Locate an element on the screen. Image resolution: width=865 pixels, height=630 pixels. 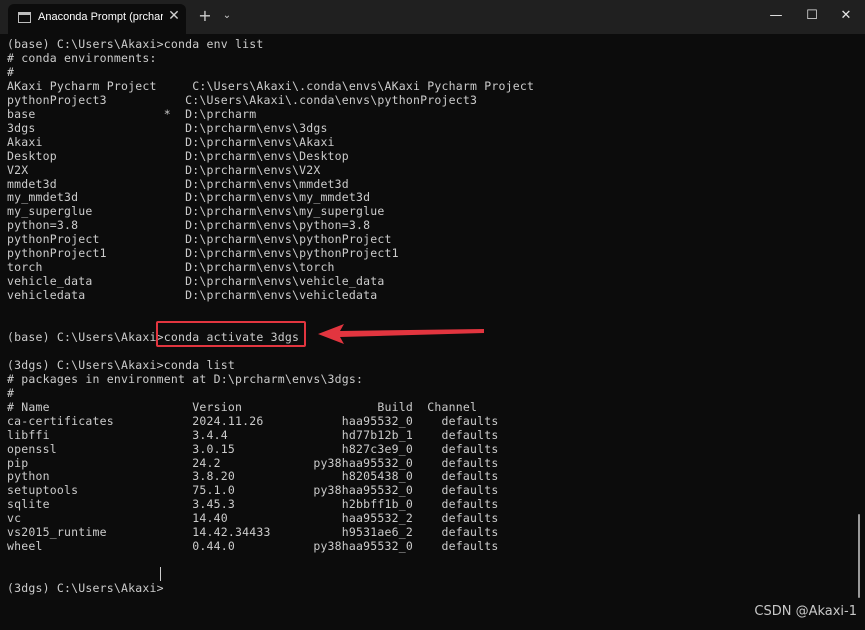
terminal-line: Desktop D:\prcharm\envs\Desktop is located at coordinates (178, 155).